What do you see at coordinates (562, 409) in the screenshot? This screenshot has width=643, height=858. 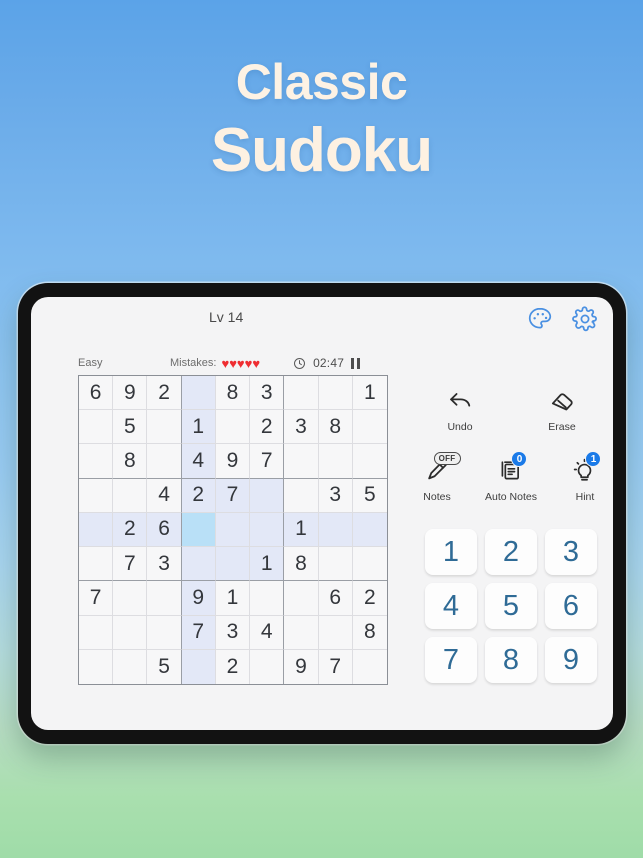 I see `erase-button: Erase` at bounding box center [562, 409].